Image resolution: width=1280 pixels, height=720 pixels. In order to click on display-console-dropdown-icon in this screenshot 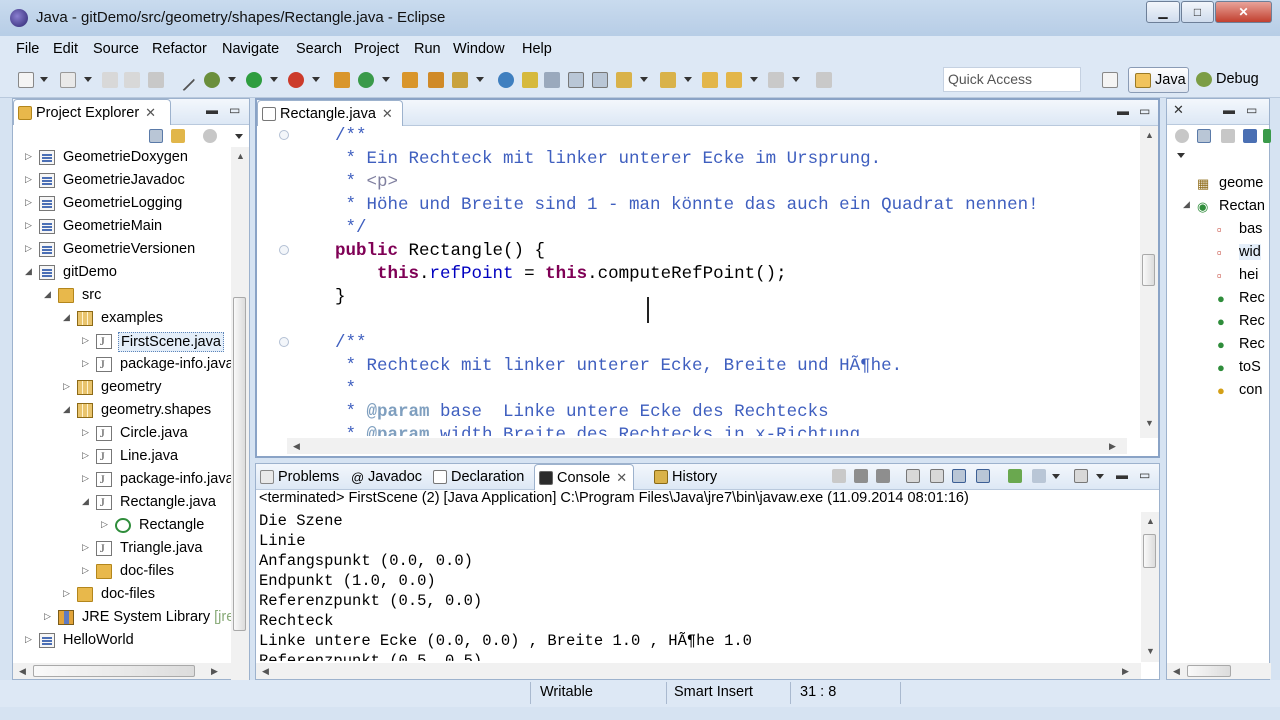, I will do `click(1056, 476)`.